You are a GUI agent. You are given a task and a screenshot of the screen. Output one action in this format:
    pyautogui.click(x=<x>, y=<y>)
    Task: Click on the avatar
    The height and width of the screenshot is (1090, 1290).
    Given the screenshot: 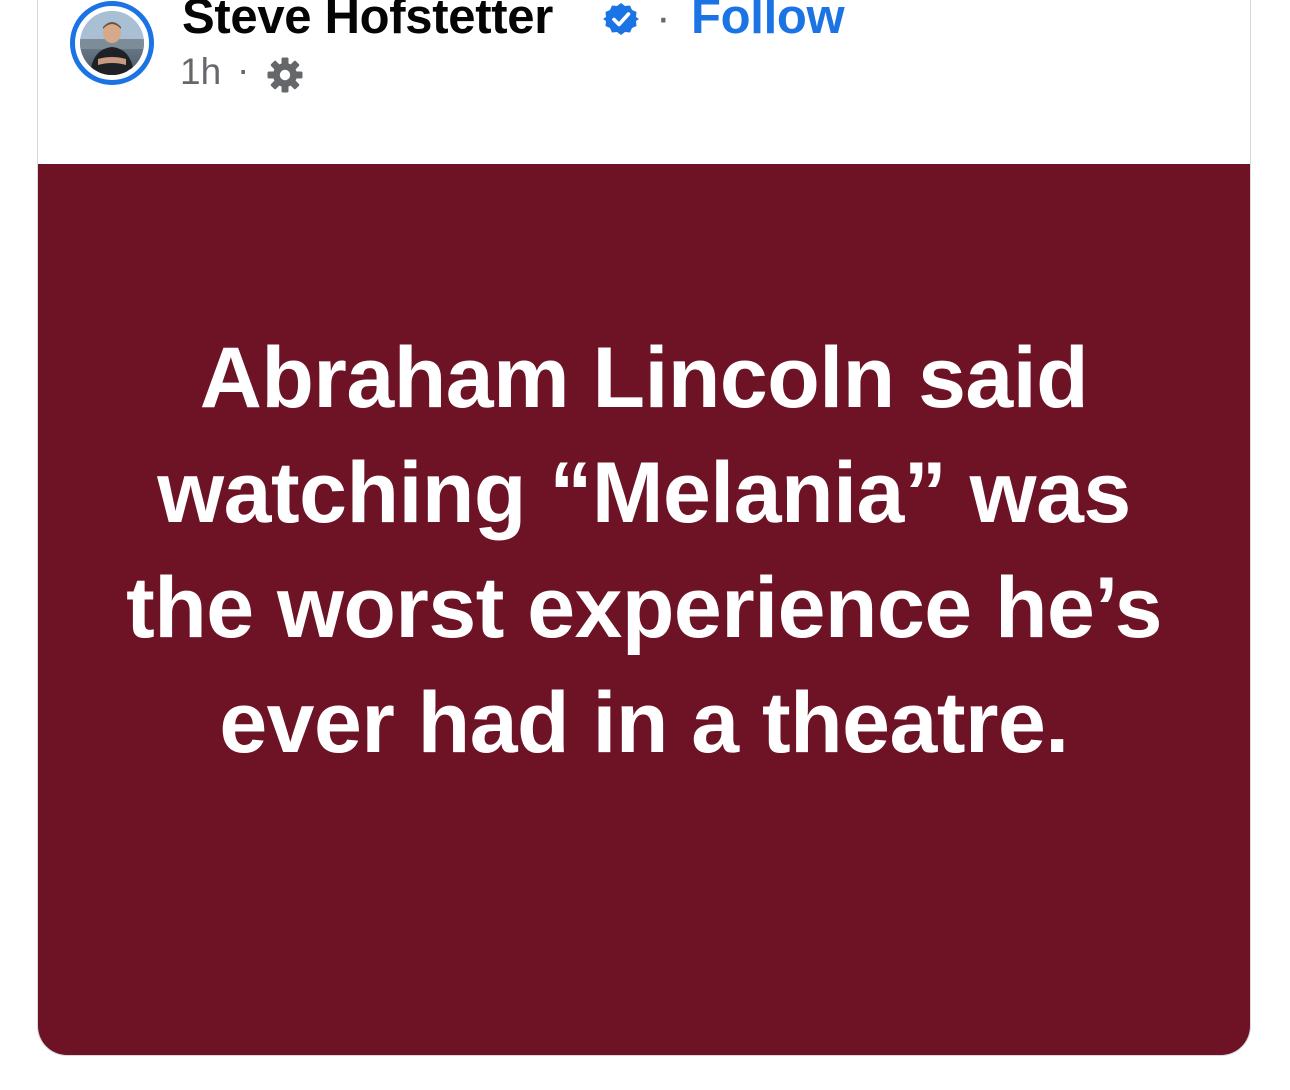 What is the action you would take?
    pyautogui.click(x=112, y=43)
    